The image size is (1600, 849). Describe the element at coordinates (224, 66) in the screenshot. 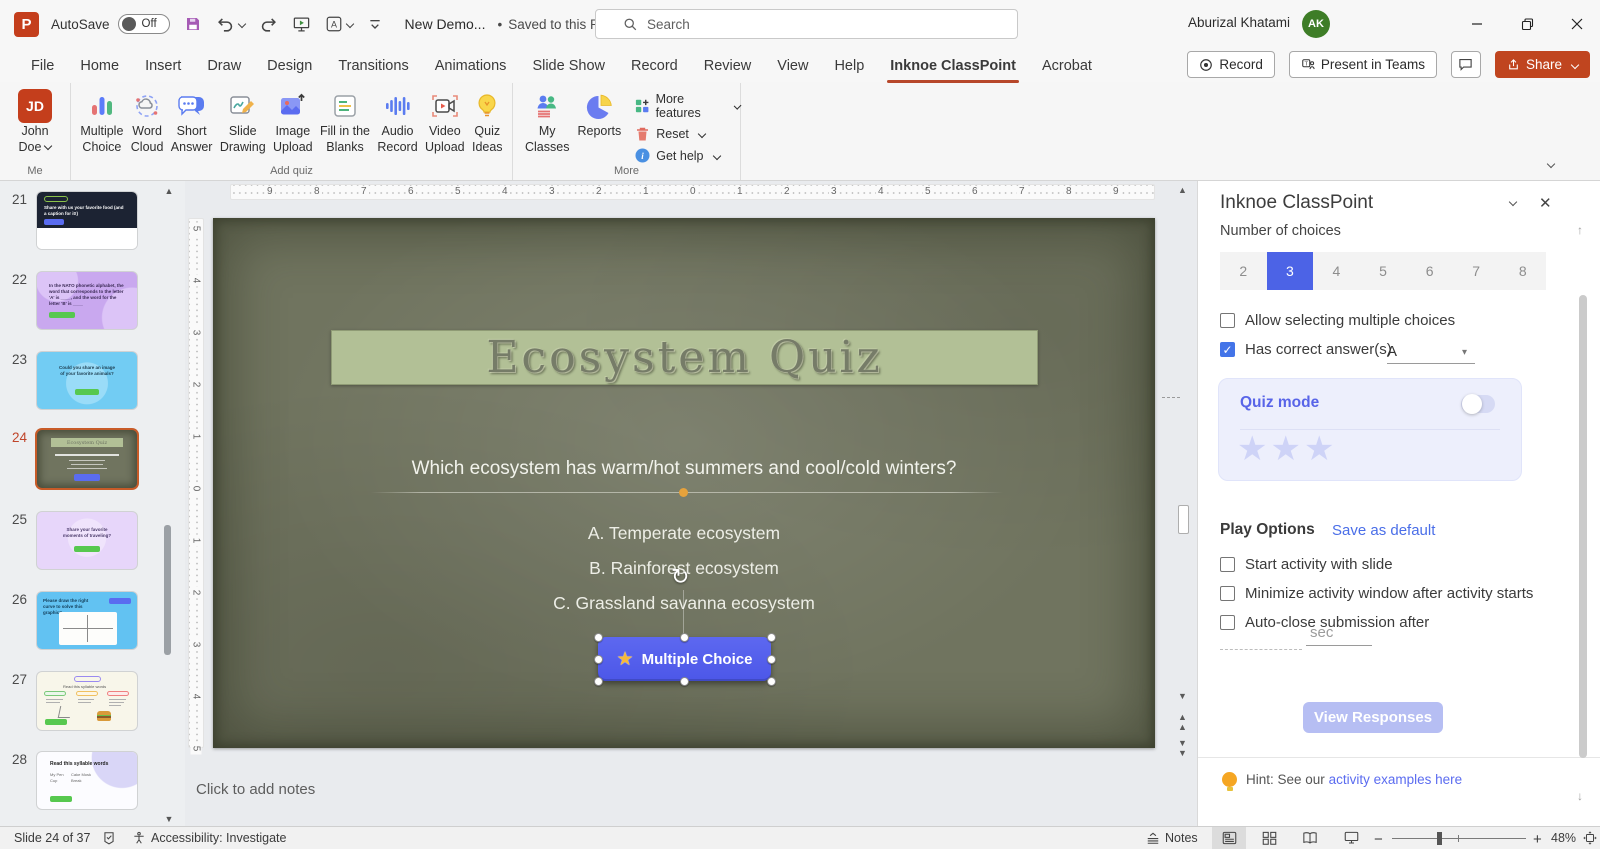

I see `tab-draw: Draw` at that location.